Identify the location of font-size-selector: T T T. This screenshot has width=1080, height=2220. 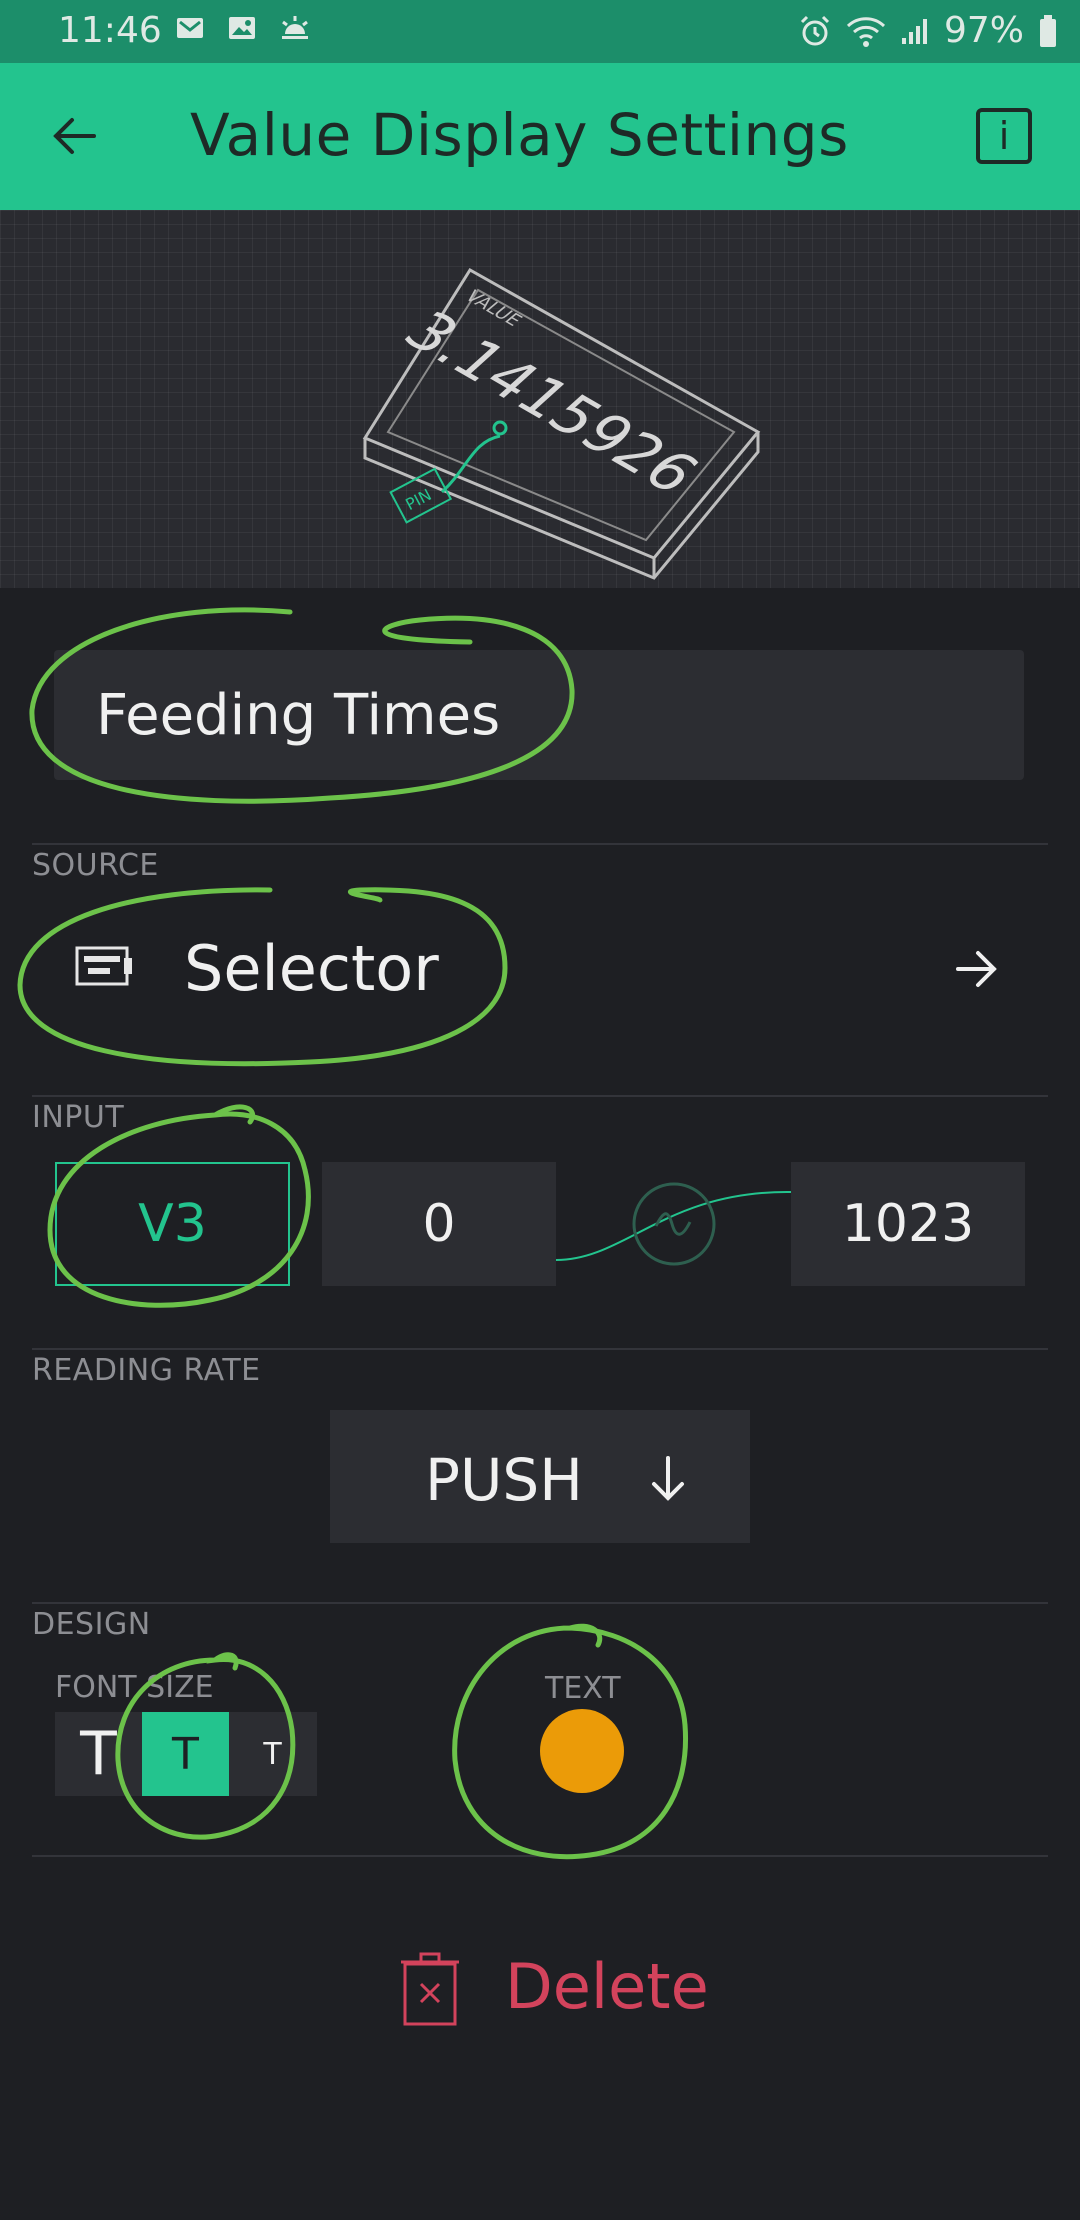
(186, 1754).